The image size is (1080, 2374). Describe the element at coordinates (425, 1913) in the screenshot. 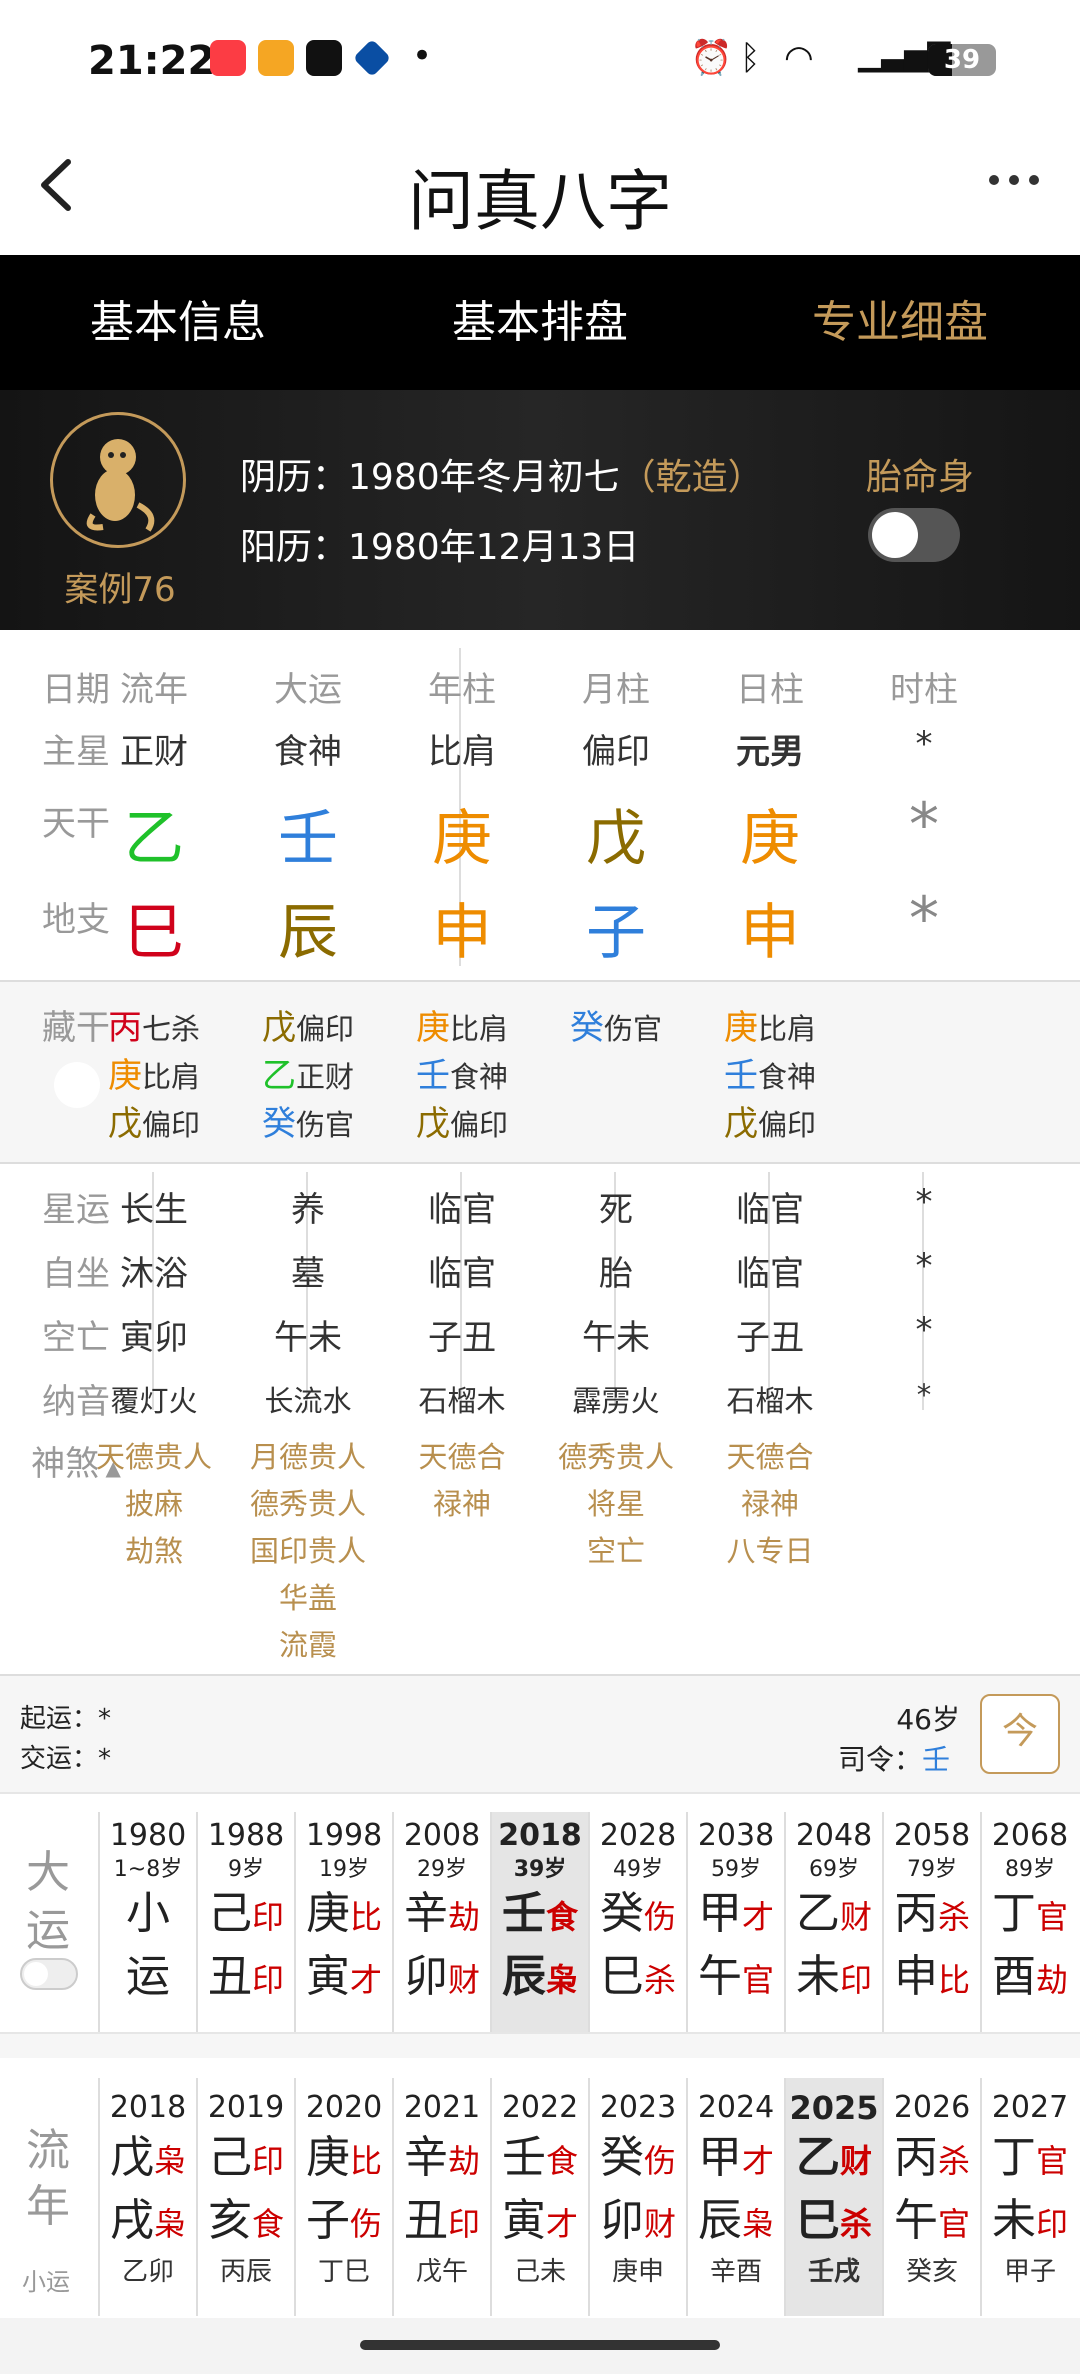

I see `dayun-gan-char: 辛` at that location.